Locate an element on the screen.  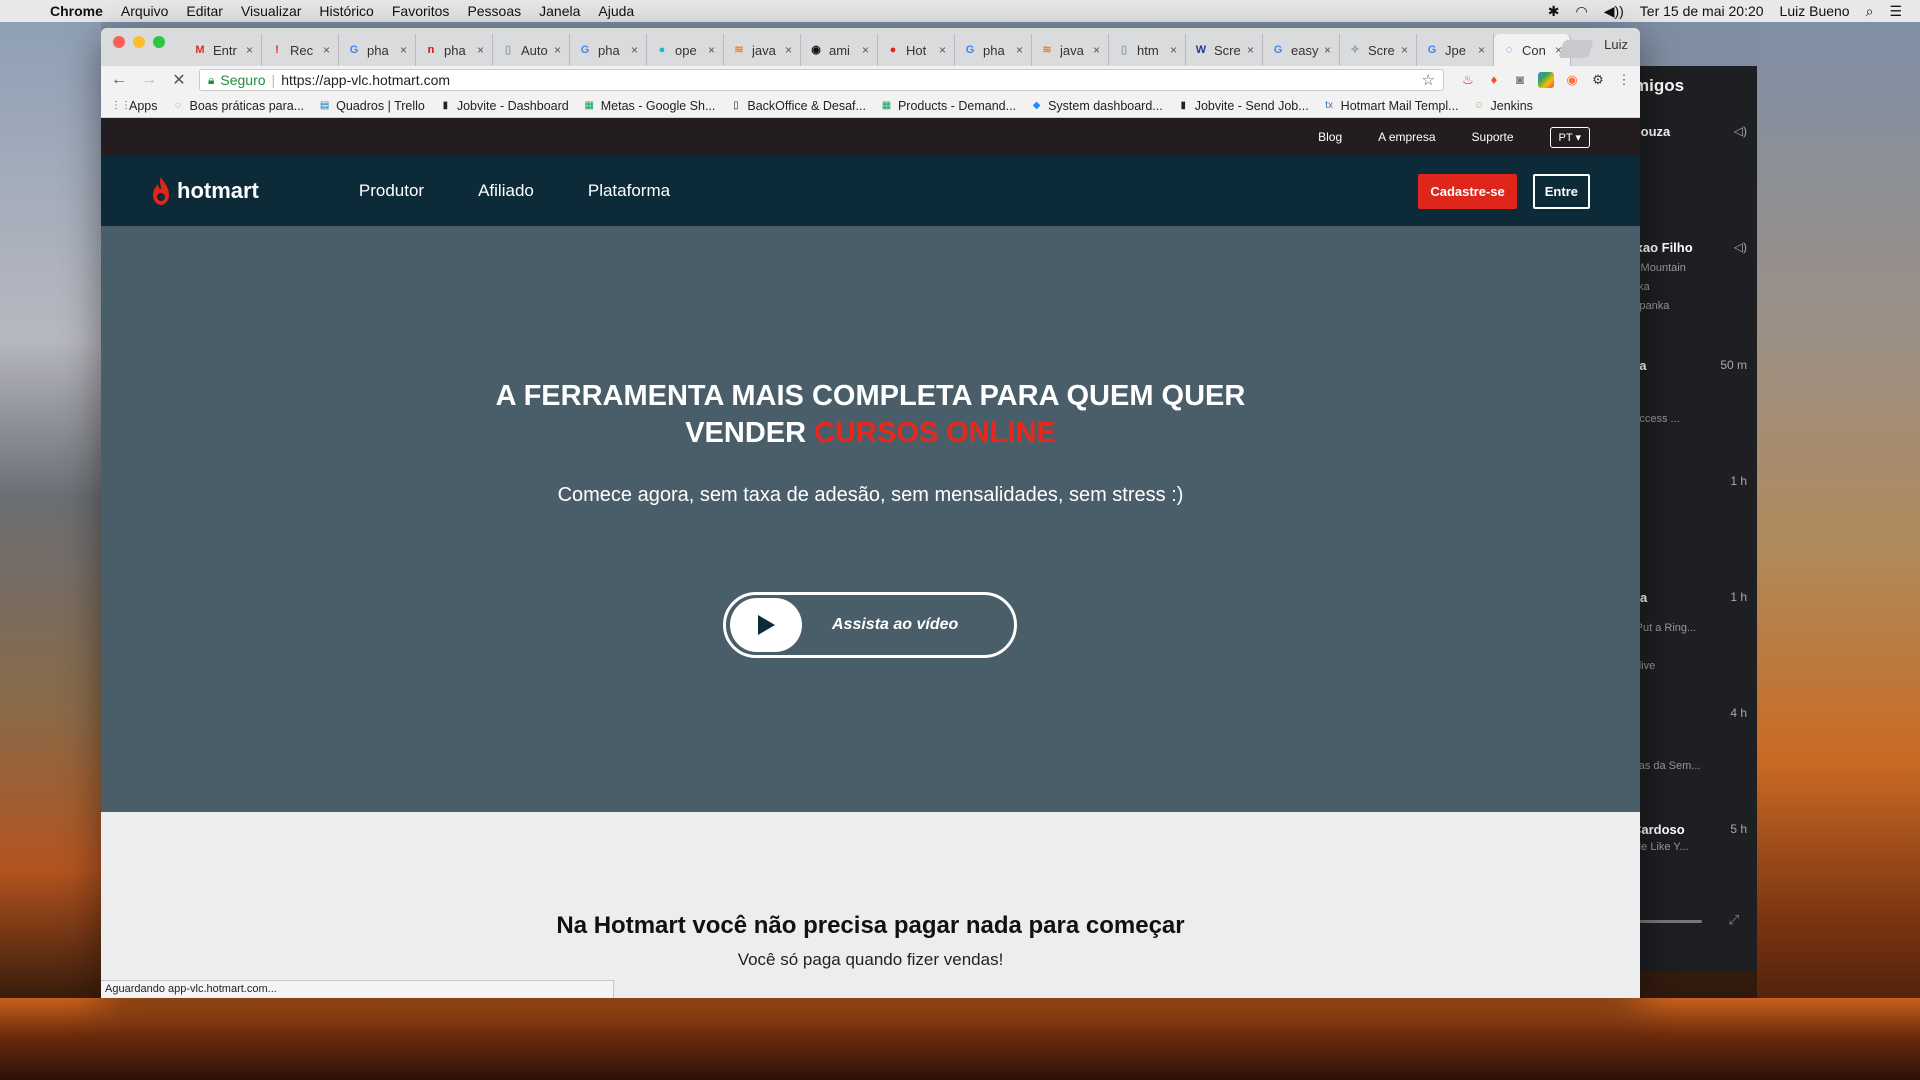
new-tab-button is located at coordinates (1576, 49).